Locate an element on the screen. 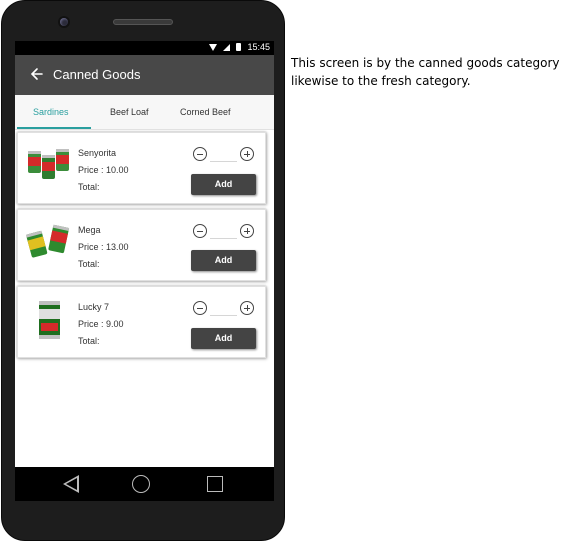 This screenshot has width=577, height=541. annotation-line-2: likewise to the fresh category. is located at coordinates (381, 81).